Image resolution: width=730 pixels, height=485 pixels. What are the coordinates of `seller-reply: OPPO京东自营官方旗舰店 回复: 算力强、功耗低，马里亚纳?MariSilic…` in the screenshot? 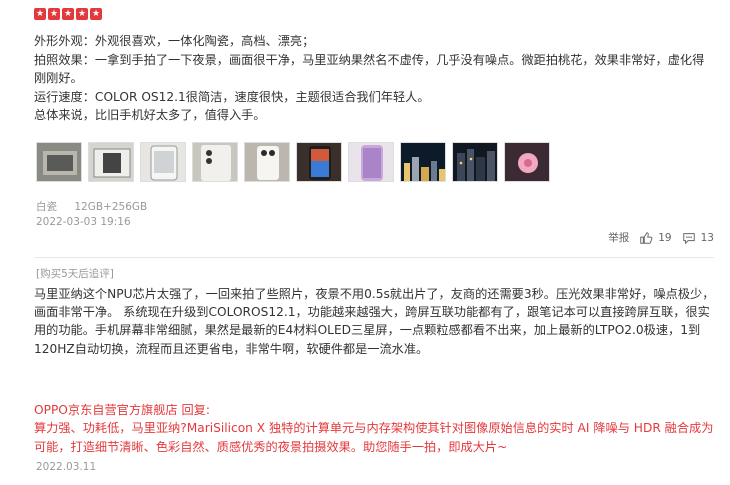 It's located at (374, 428).